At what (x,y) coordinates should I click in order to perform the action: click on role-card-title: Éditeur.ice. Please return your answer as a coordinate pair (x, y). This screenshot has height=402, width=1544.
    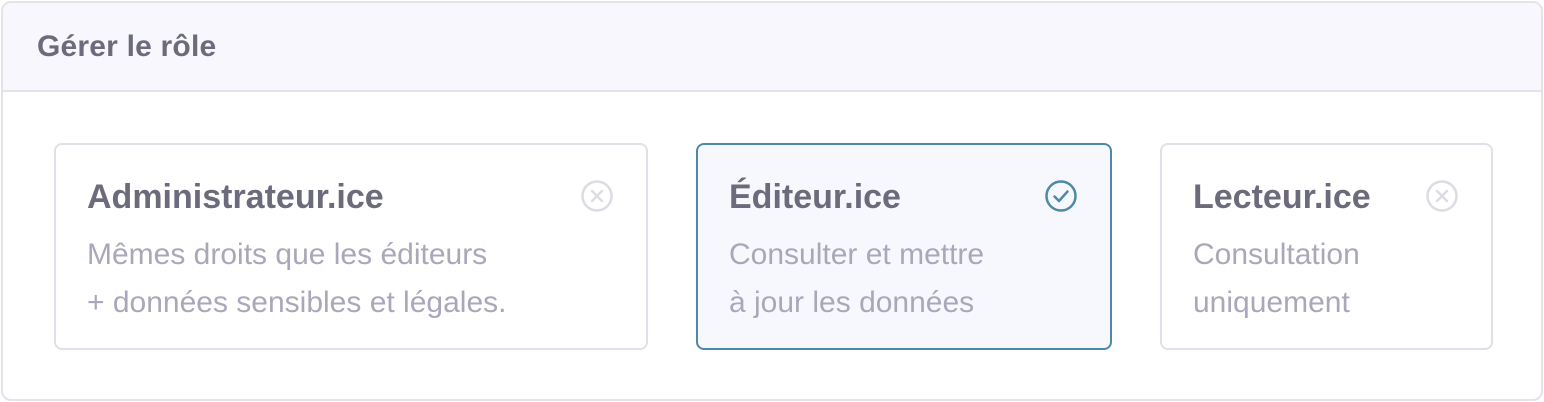
    Looking at the image, I should click on (815, 197).